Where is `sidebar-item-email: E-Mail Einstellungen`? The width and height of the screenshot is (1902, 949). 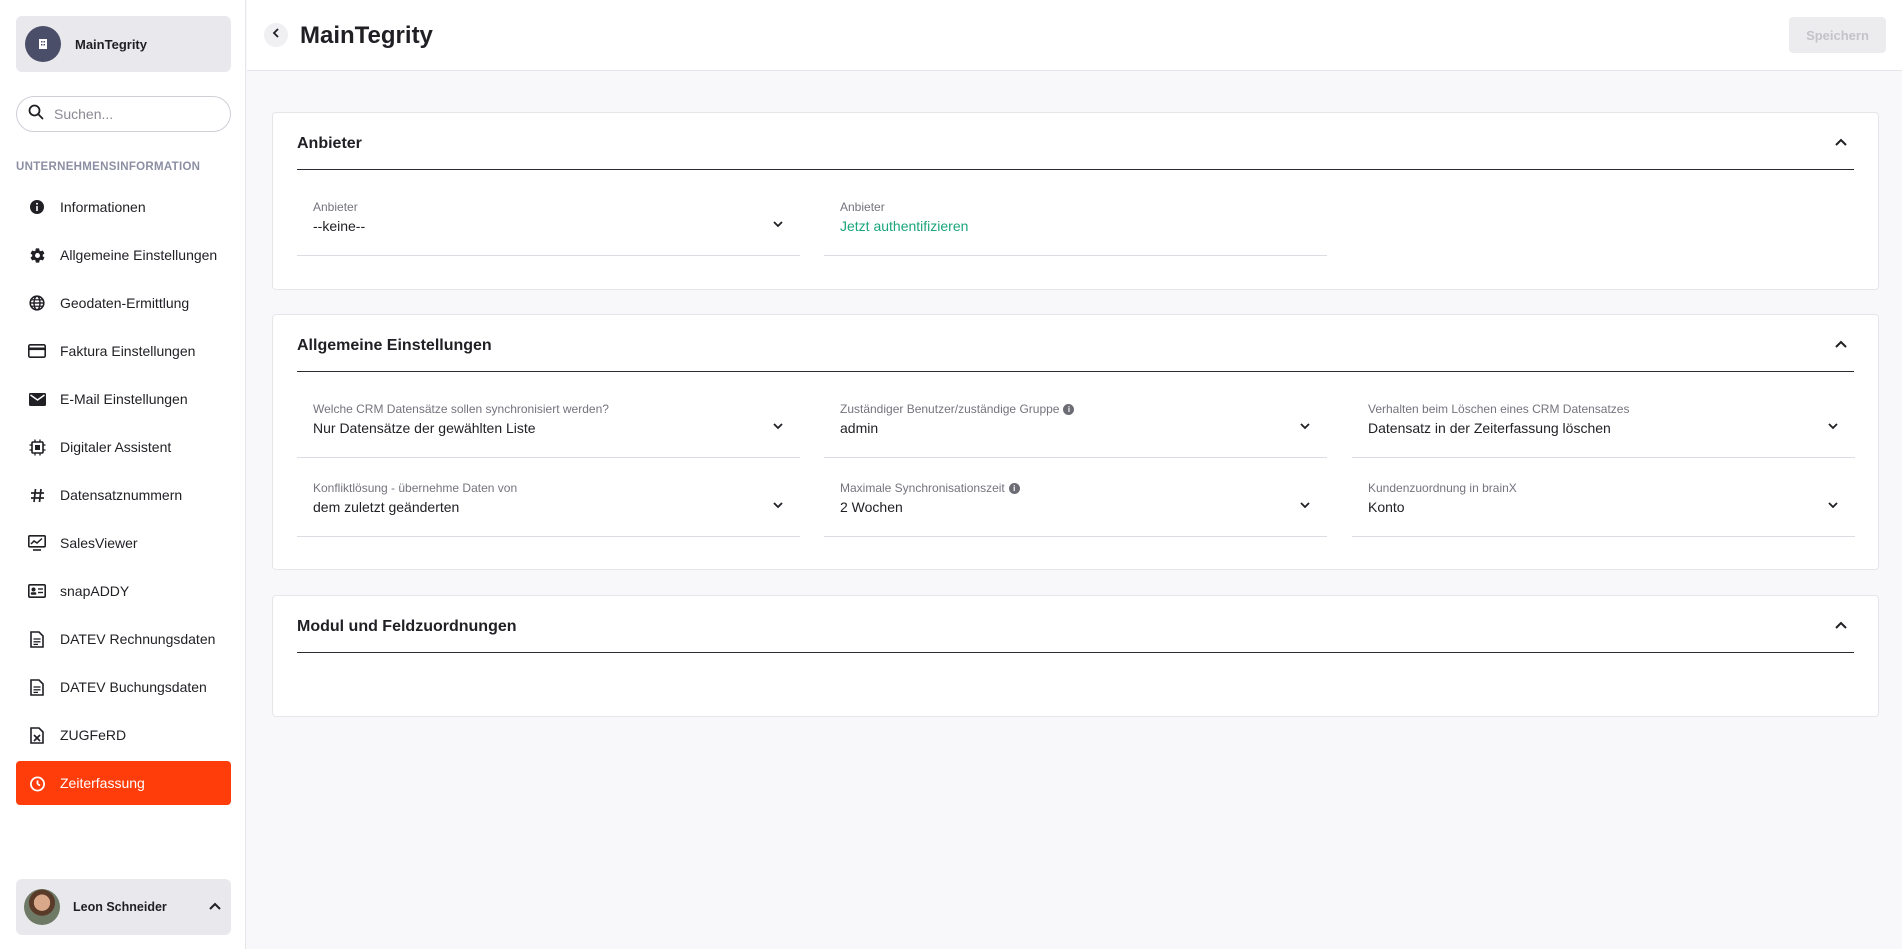 sidebar-item-email: E-Mail Einstellungen is located at coordinates (123, 399).